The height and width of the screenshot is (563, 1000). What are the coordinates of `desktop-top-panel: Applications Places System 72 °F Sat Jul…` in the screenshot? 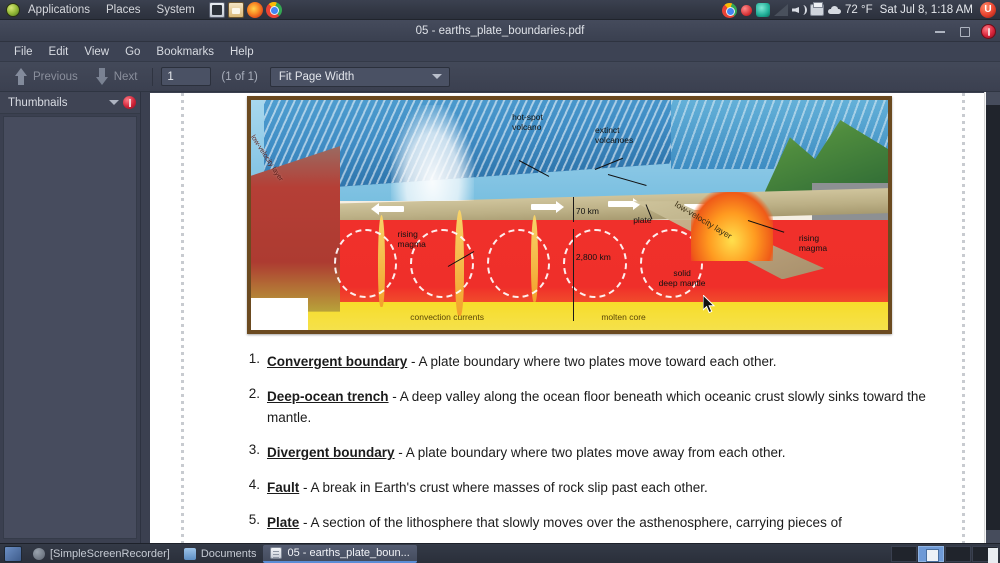 It's located at (500, 10).